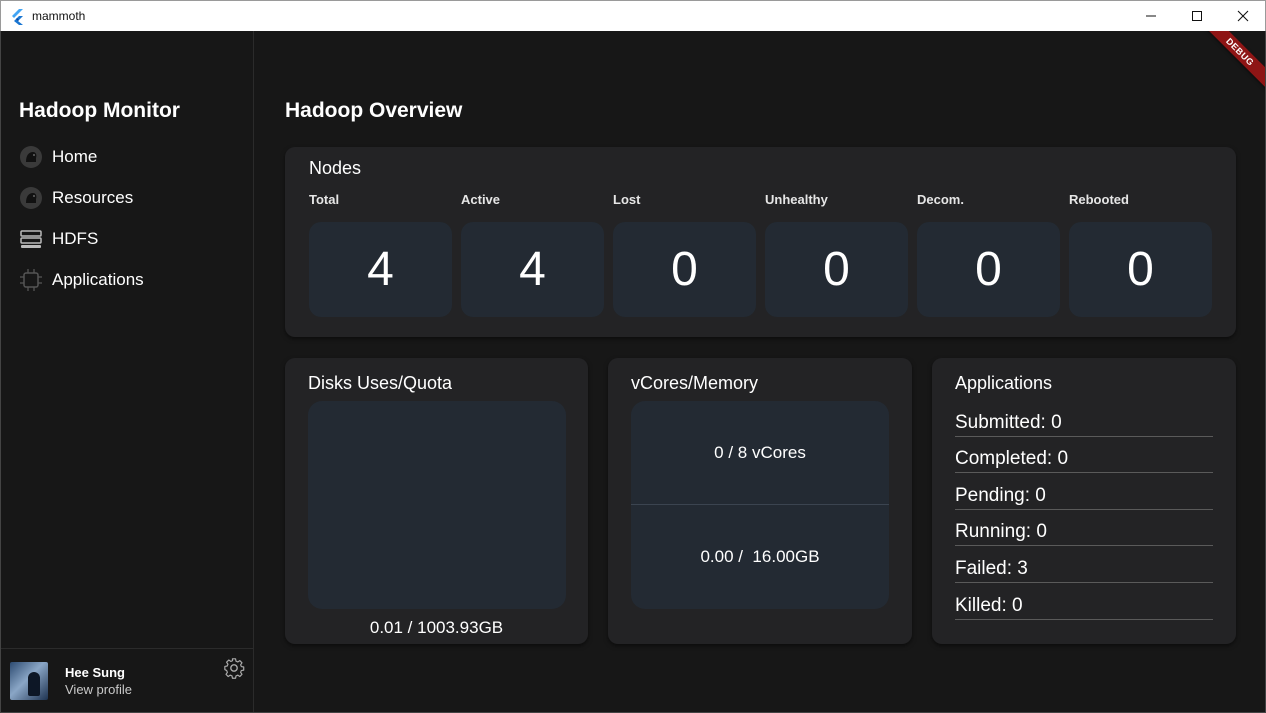 This screenshot has height=713, width=1266. What do you see at coordinates (796, 199) in the screenshot?
I see `node-stat-label: Unhealthy` at bounding box center [796, 199].